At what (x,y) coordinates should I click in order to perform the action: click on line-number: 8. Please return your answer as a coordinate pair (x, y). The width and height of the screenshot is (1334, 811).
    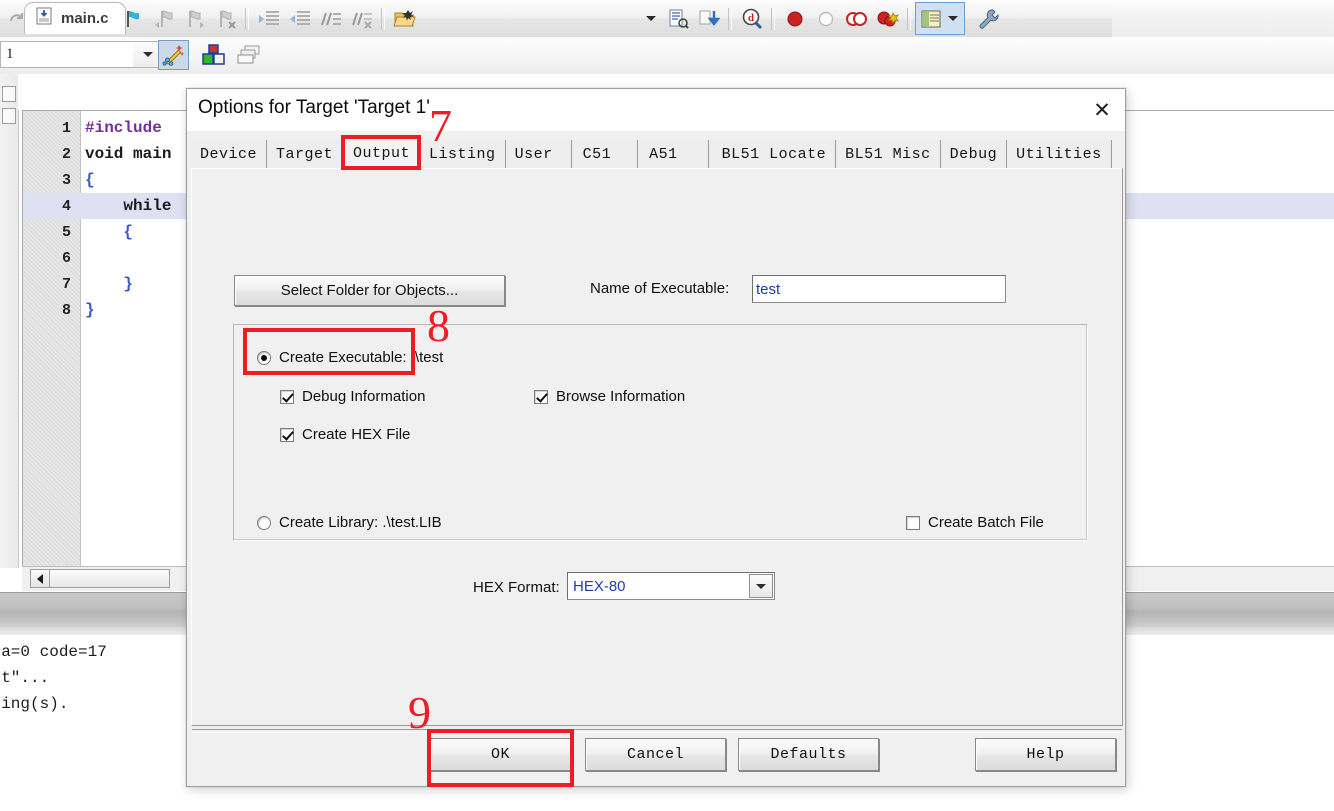
    Looking at the image, I should click on (66, 310).